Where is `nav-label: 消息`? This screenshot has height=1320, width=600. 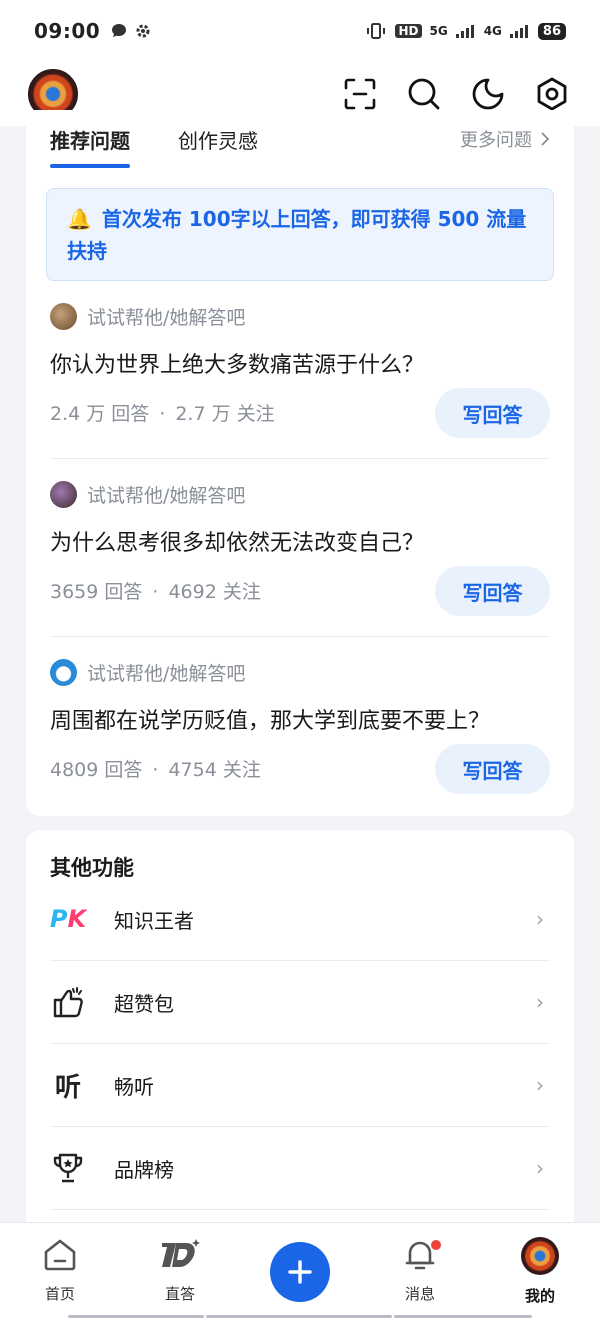 nav-label: 消息 is located at coordinates (419, 1294).